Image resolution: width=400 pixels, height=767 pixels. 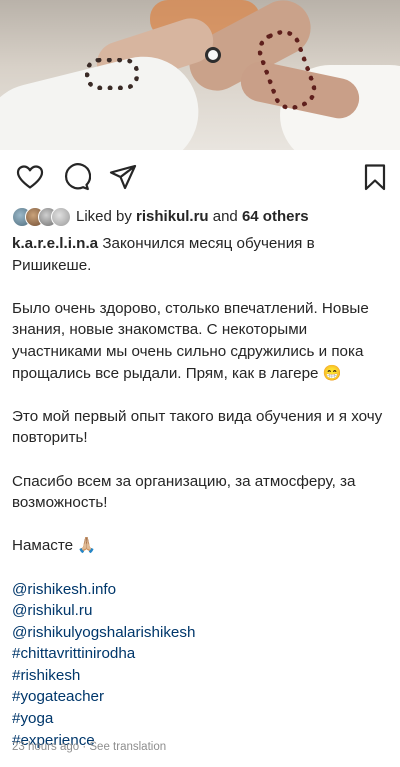 What do you see at coordinates (204, 633) in the screenshot?
I see `mention-link: @rishikulyogshalarishikesh` at bounding box center [204, 633].